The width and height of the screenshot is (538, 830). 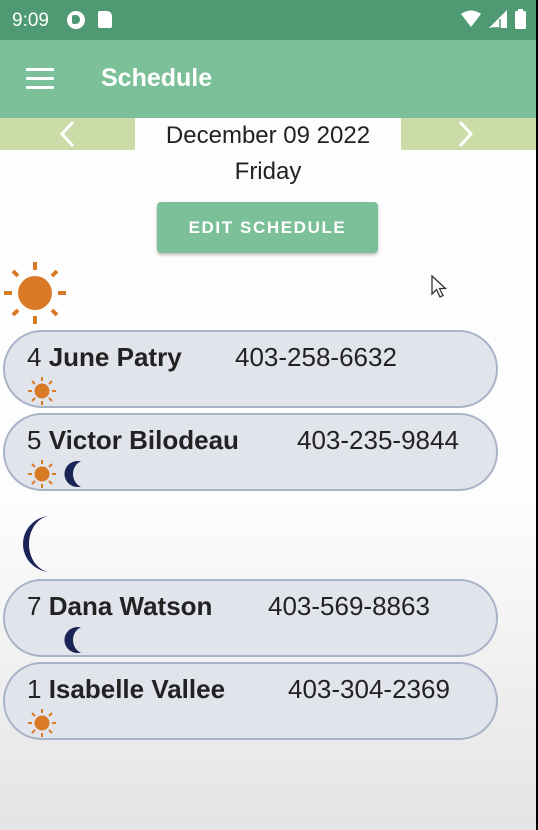 What do you see at coordinates (268, 20) in the screenshot?
I see `status-bar: 9:09` at bounding box center [268, 20].